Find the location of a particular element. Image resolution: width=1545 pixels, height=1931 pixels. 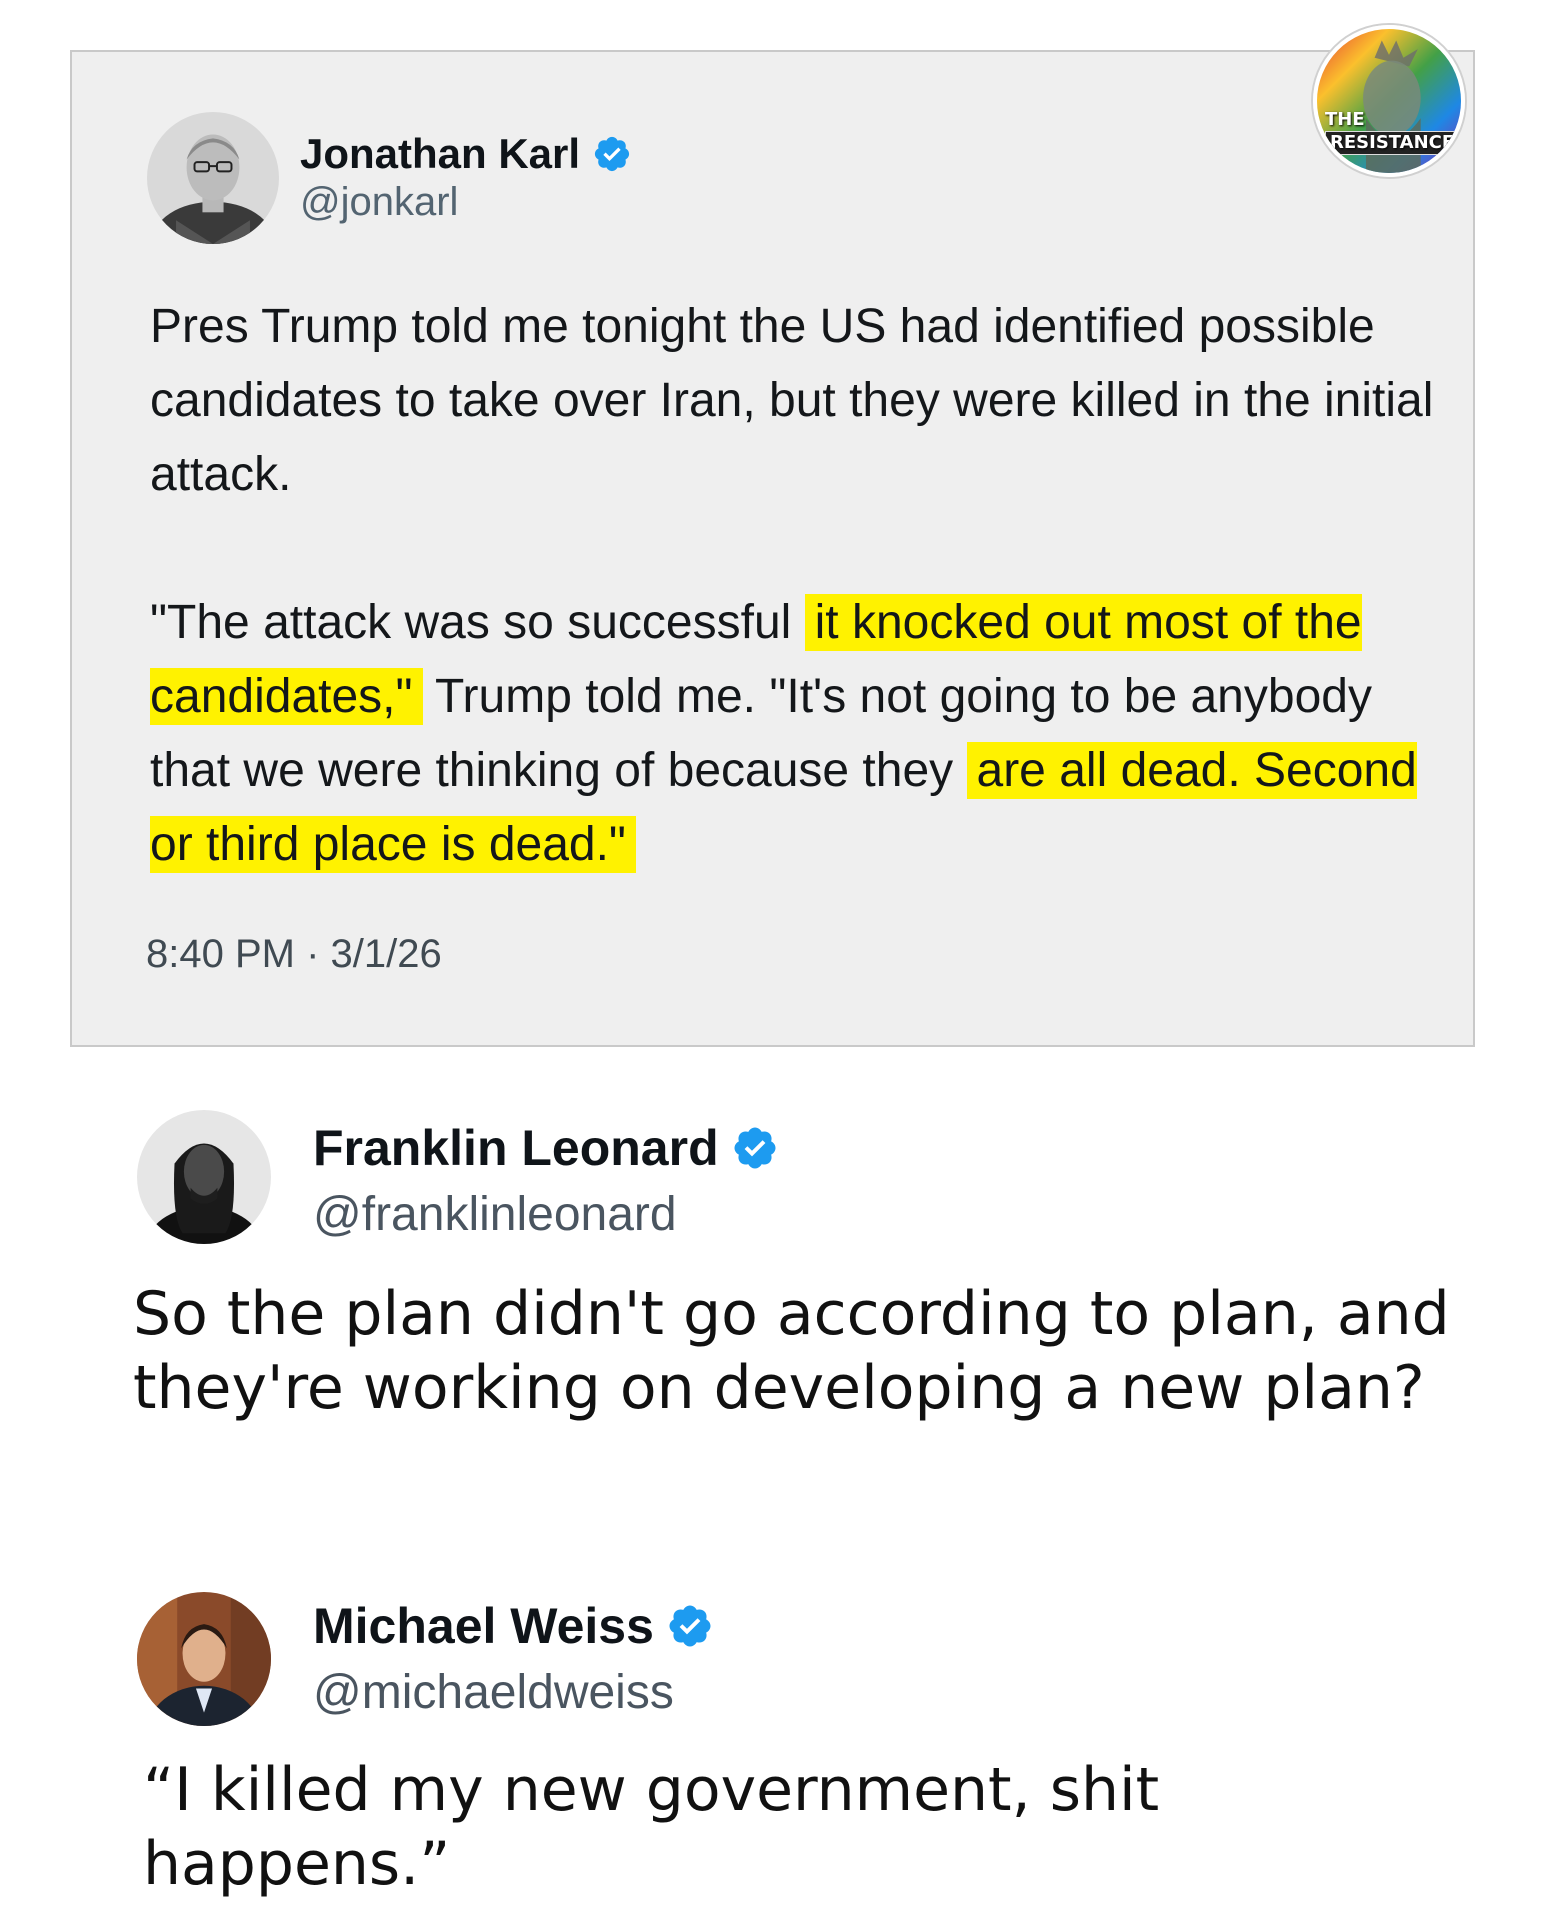

author-name: Franklin Leonard is located at coordinates (516, 1148).